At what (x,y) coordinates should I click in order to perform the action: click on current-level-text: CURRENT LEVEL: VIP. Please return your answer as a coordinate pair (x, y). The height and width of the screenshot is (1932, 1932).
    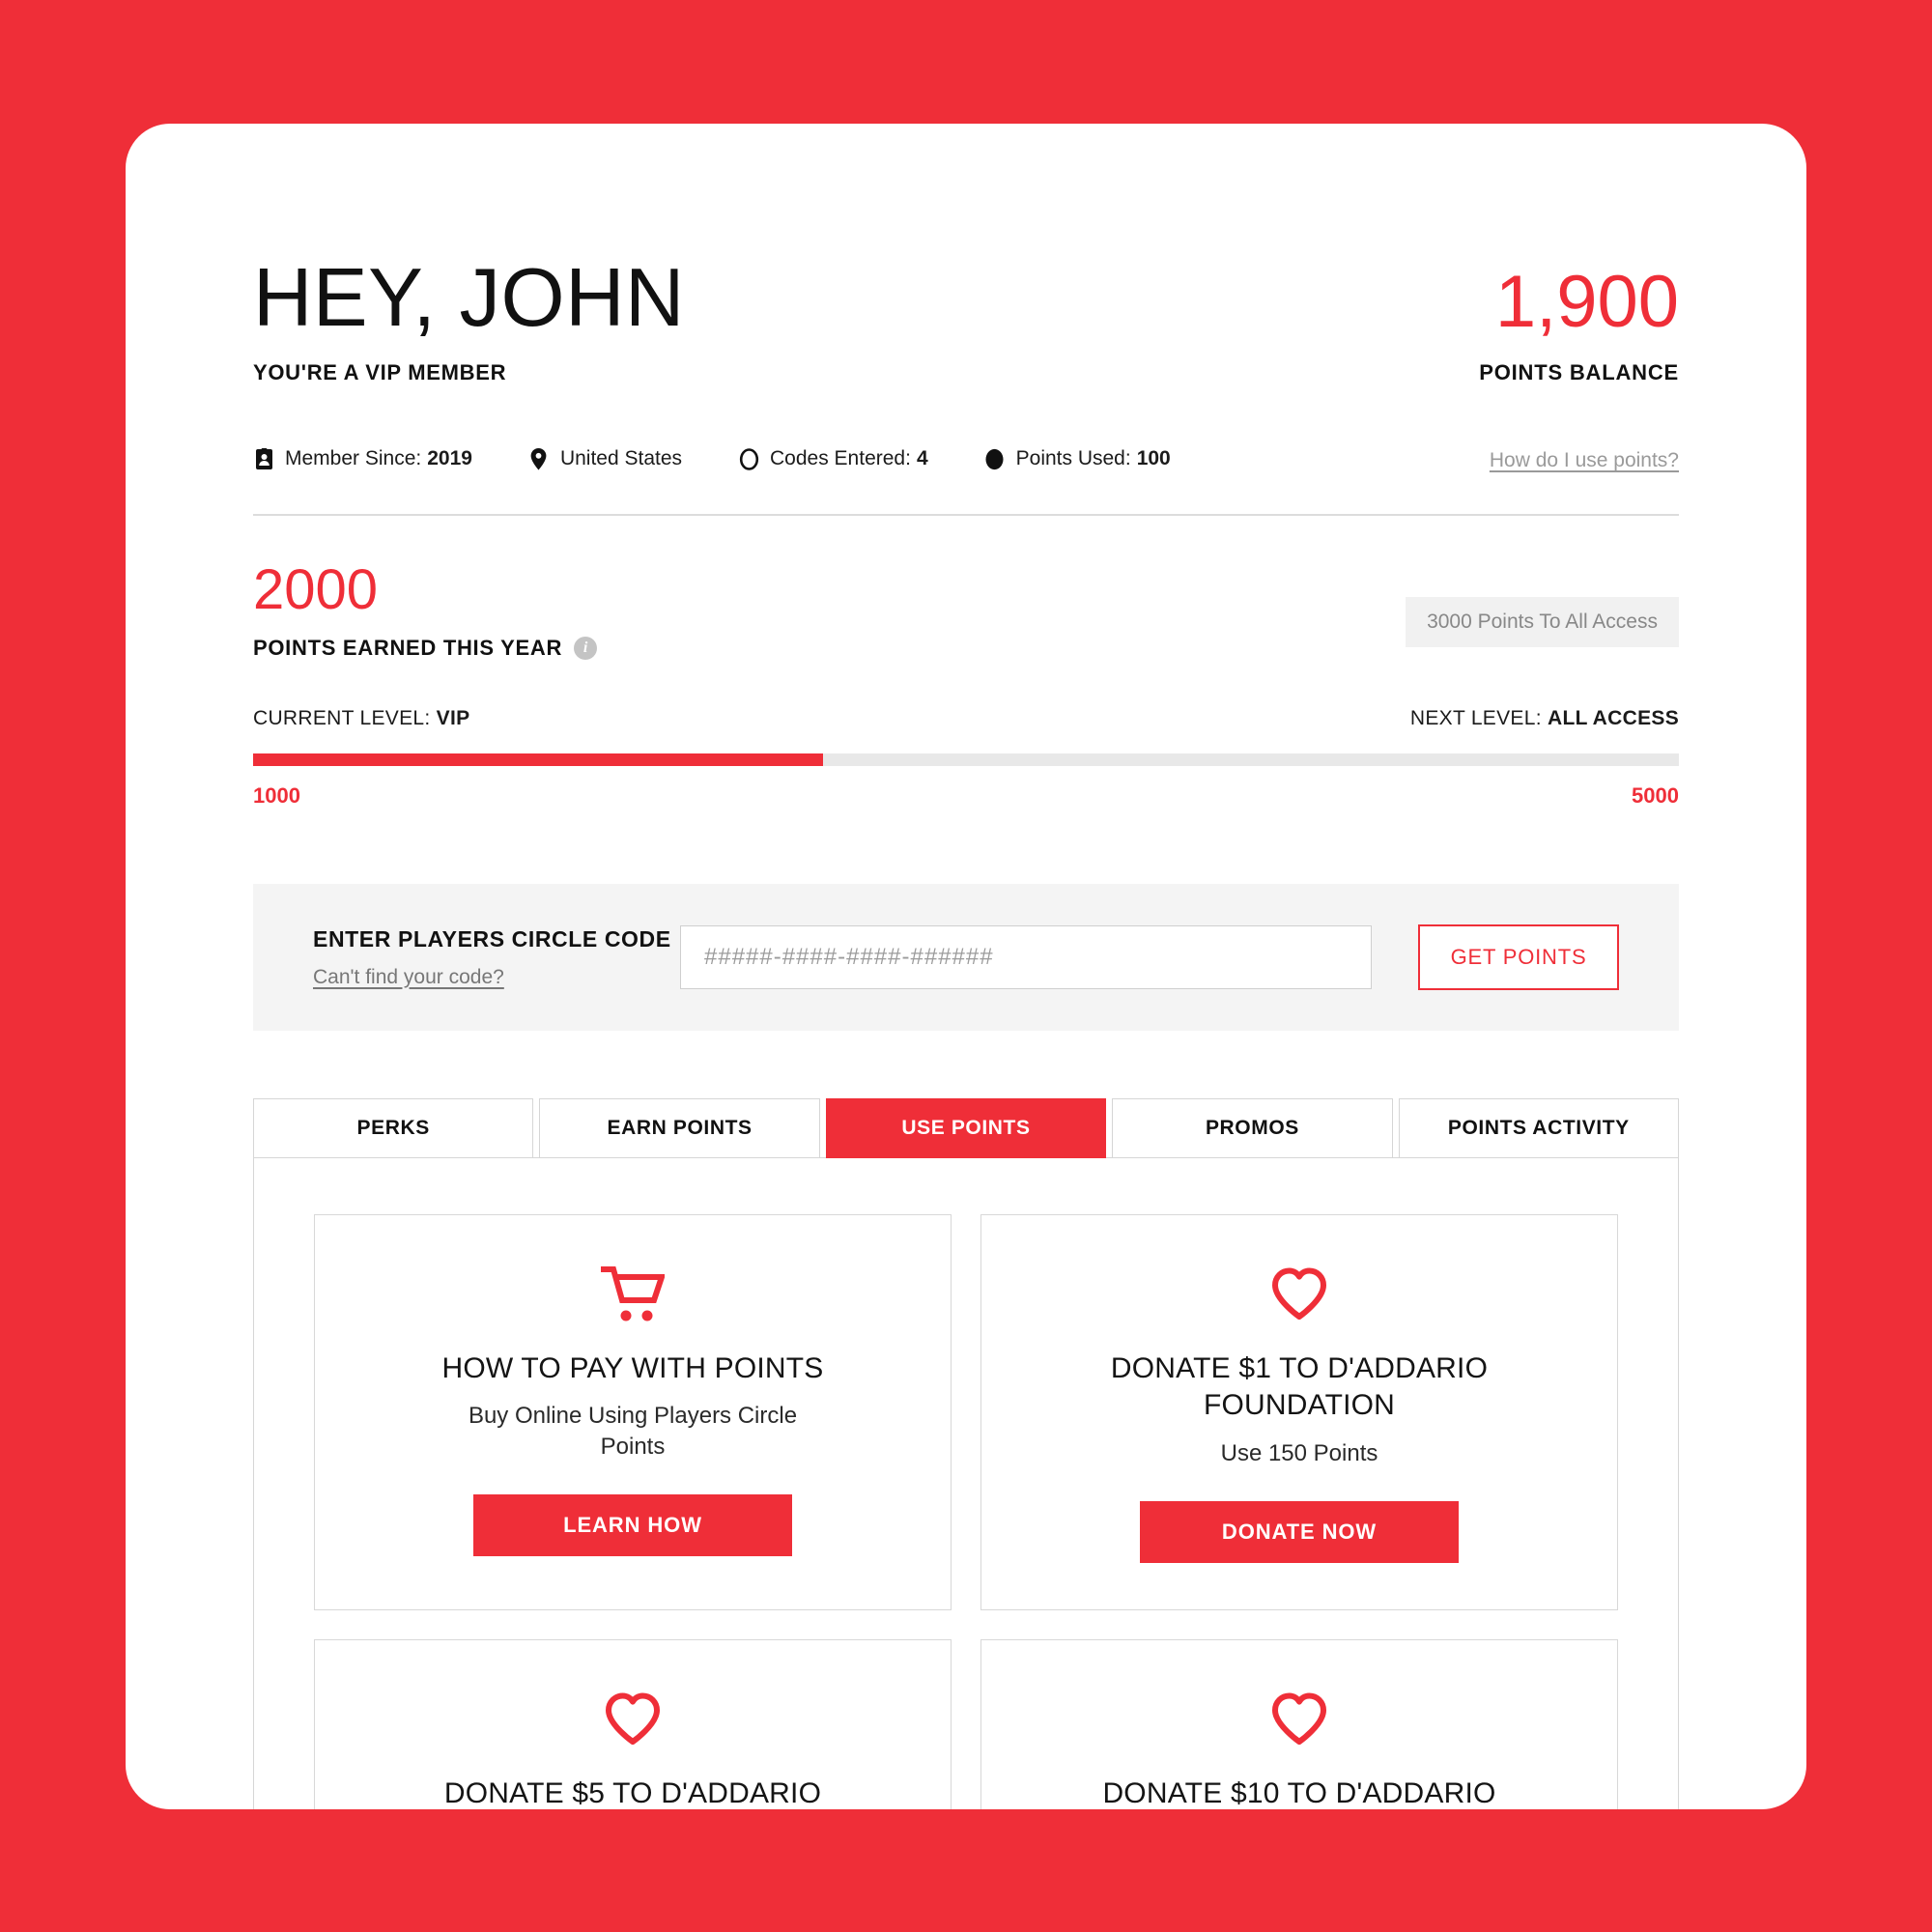
    Looking at the image, I should click on (361, 718).